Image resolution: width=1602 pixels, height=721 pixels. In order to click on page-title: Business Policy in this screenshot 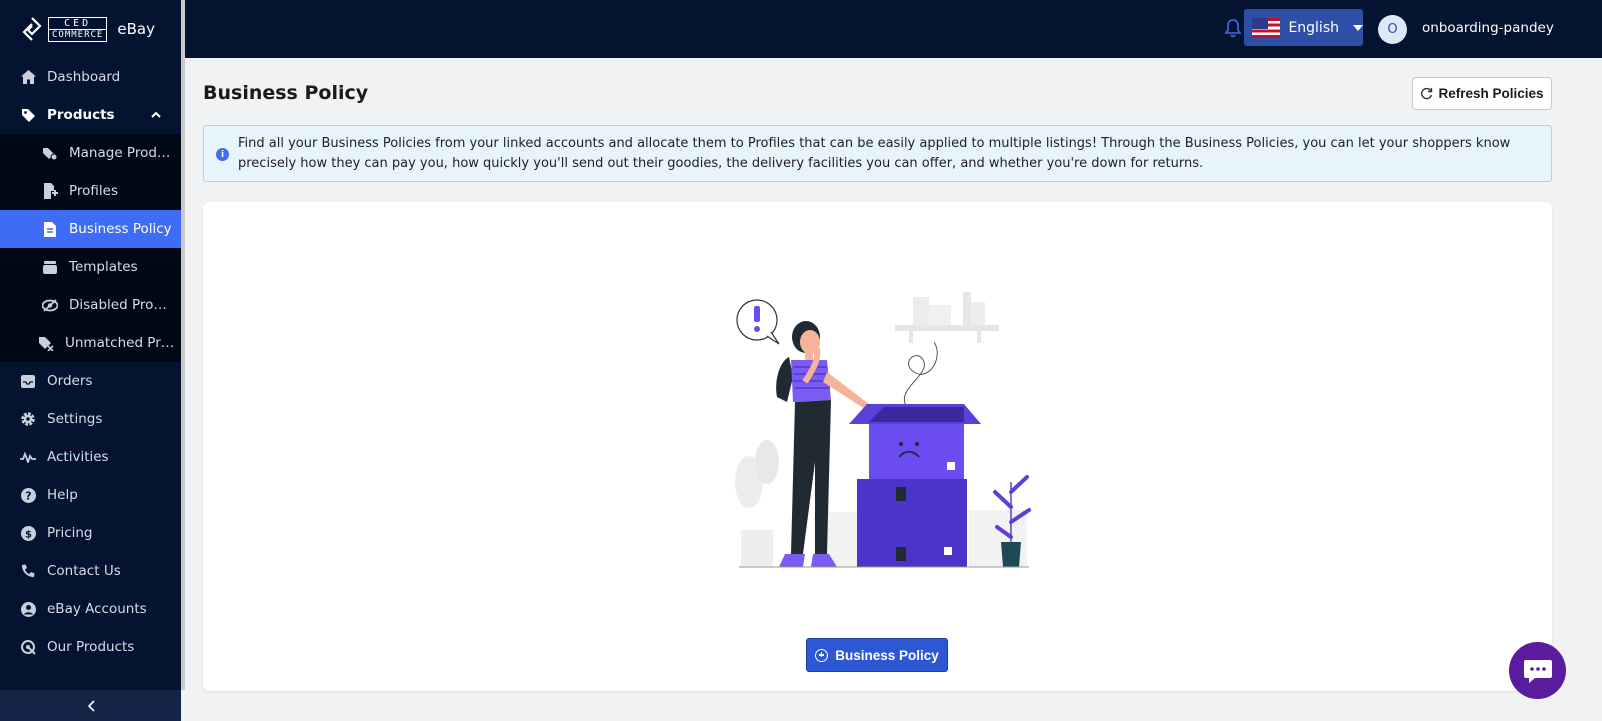, I will do `click(286, 93)`.